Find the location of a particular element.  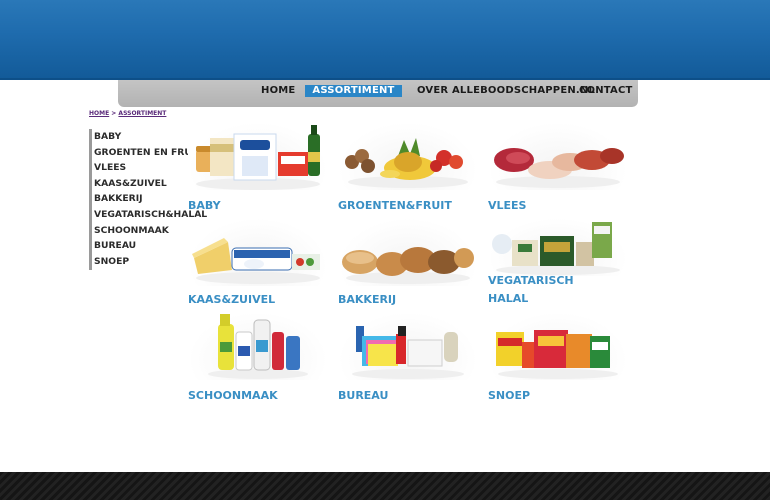

baby-products-image is located at coordinates (258, 156).